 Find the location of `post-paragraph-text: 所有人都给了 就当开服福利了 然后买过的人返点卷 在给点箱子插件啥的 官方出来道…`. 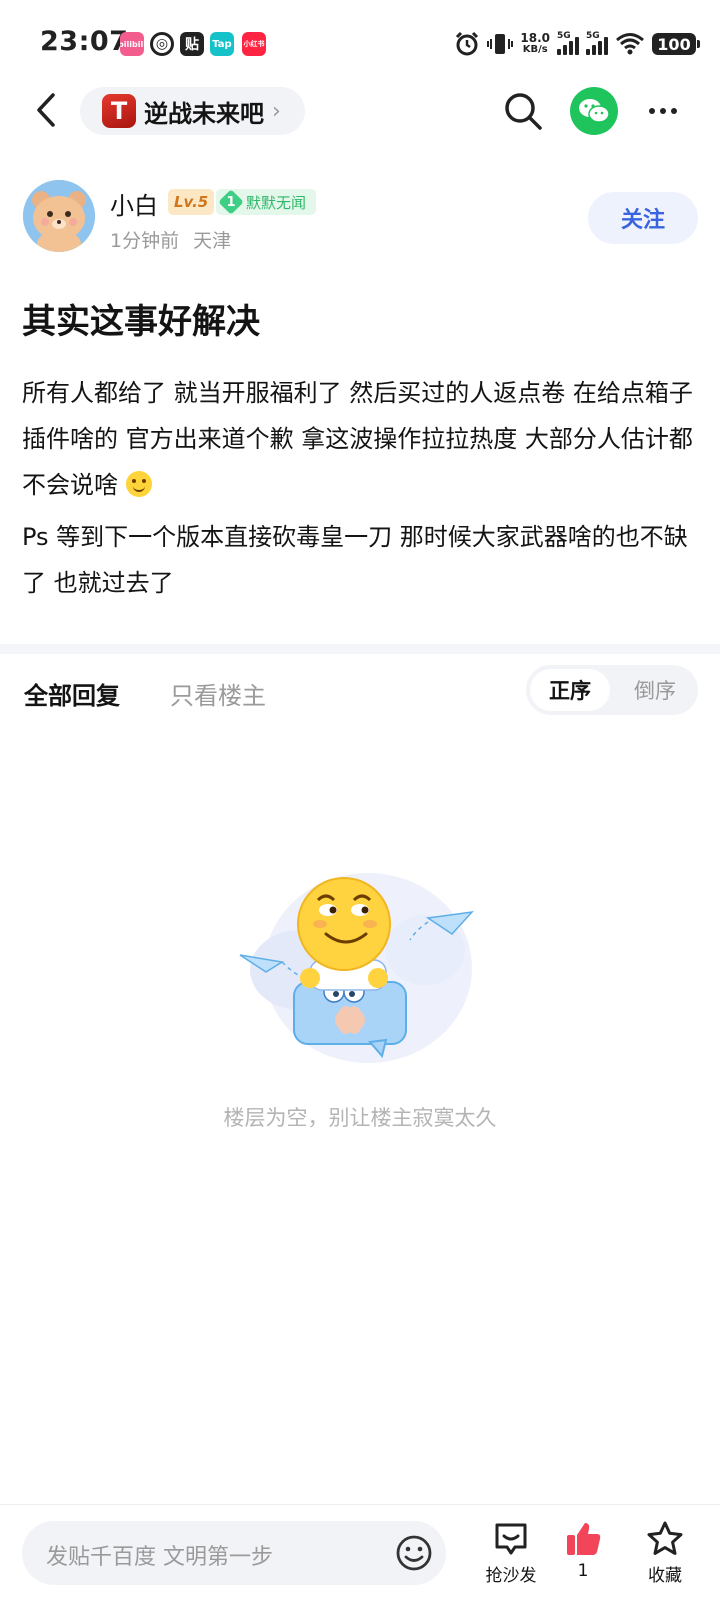

post-paragraph-text: 所有人都给了 就当开服福利了 然后买过的人返点卷 在给点箱子插件啥的 官方出来道… is located at coordinates (357, 439).